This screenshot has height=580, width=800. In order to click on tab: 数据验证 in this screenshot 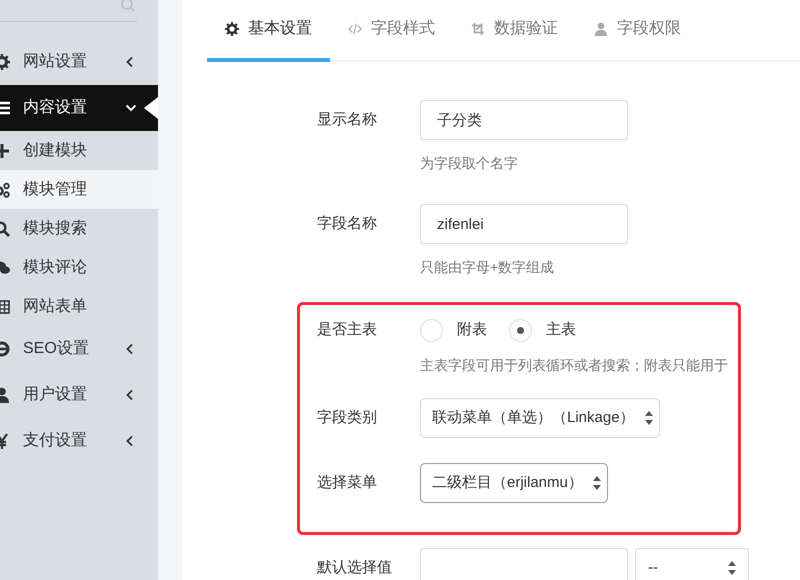, I will do `click(514, 31)`.